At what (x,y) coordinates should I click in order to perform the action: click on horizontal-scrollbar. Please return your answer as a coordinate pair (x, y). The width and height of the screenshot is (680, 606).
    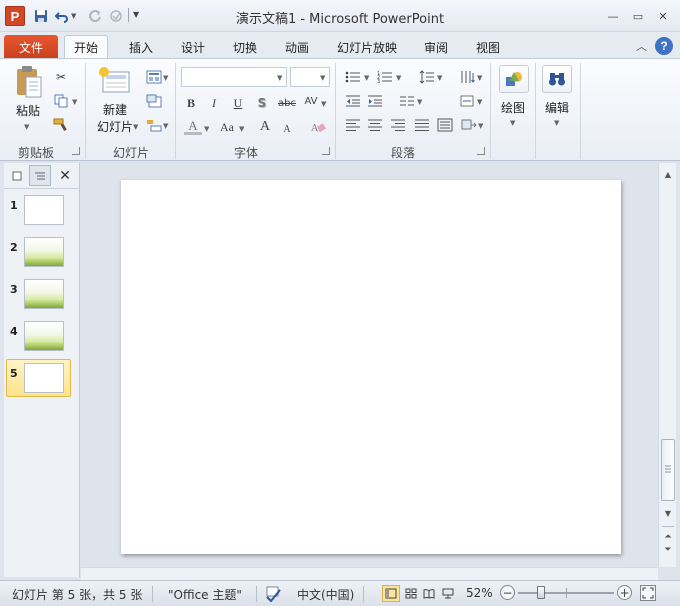
    Looking at the image, I should click on (369, 573).